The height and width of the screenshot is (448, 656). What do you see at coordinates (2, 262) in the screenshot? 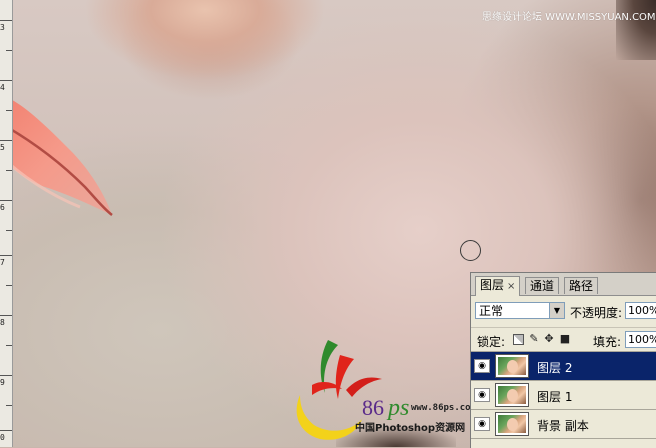
I see `ruler-number: 7` at bounding box center [2, 262].